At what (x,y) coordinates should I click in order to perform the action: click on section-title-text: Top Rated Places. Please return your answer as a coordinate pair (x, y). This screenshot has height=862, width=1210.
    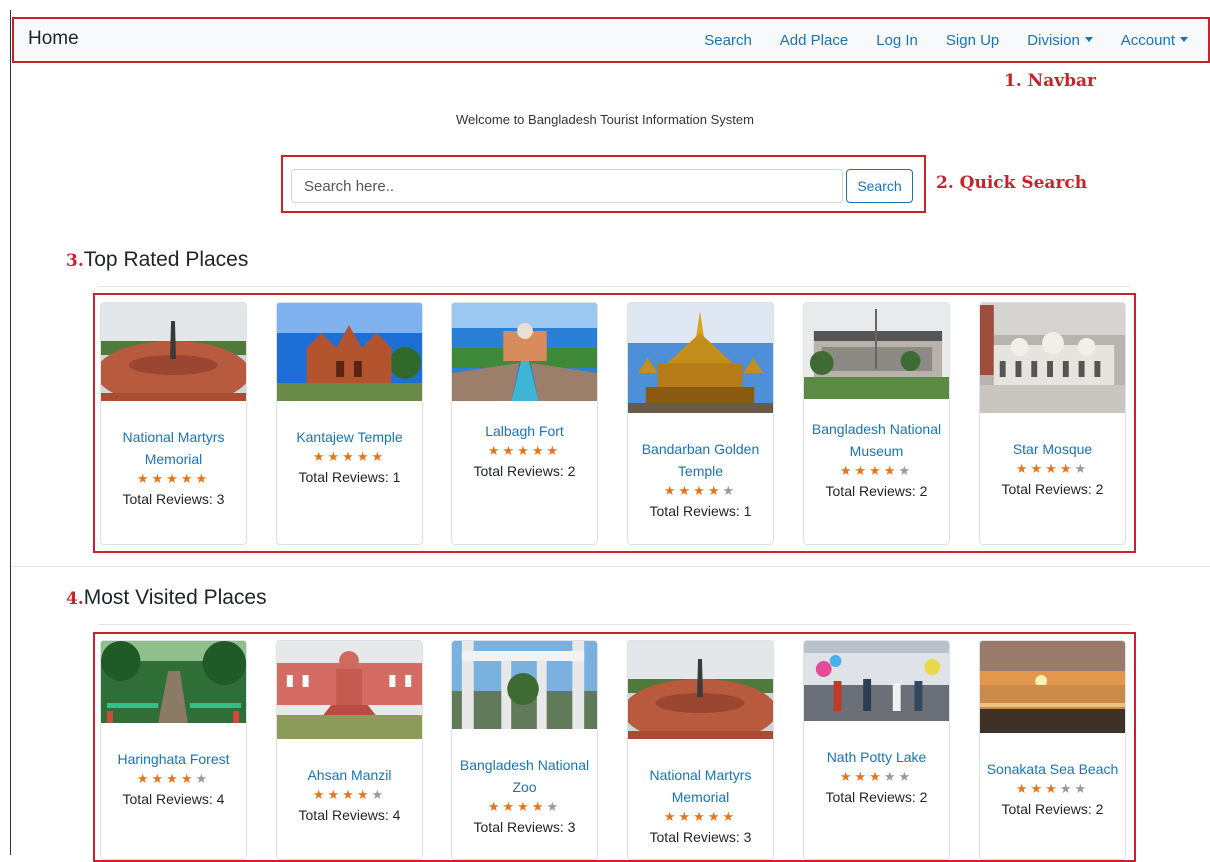
    Looking at the image, I should click on (166, 259).